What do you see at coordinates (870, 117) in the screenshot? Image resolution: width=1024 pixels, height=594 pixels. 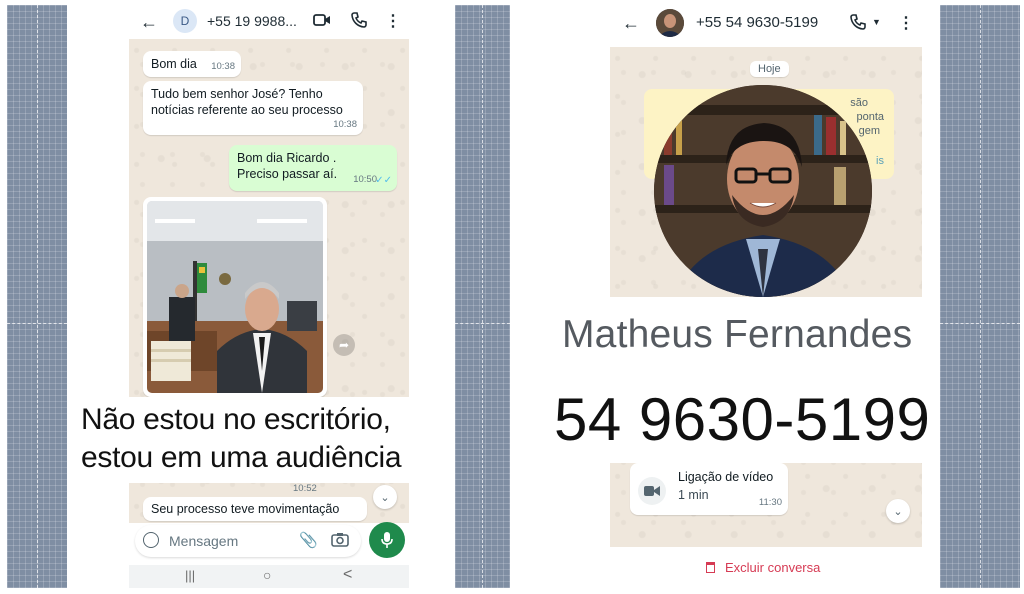 I see `encryption-text-2: ponta` at bounding box center [870, 117].